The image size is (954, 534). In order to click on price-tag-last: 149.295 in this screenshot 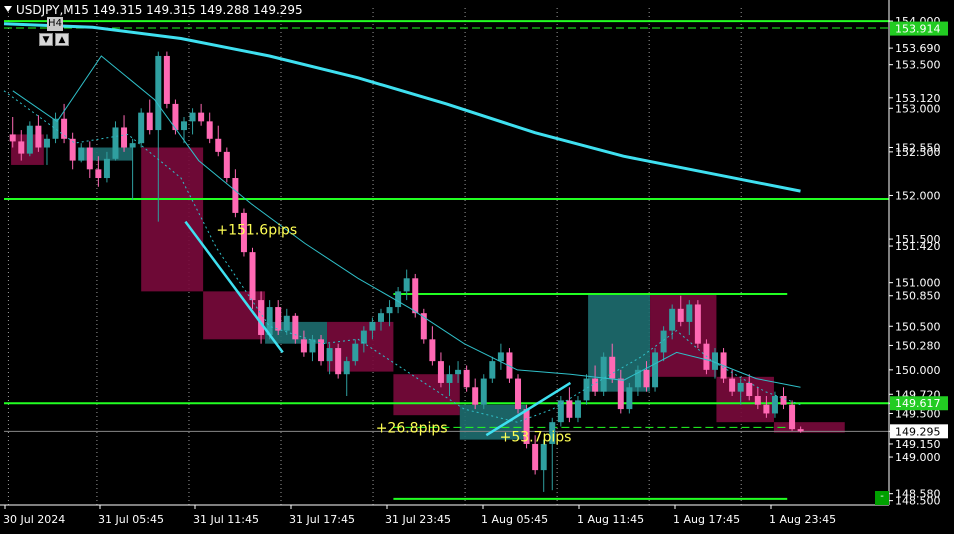, I will do `click(918, 431)`.